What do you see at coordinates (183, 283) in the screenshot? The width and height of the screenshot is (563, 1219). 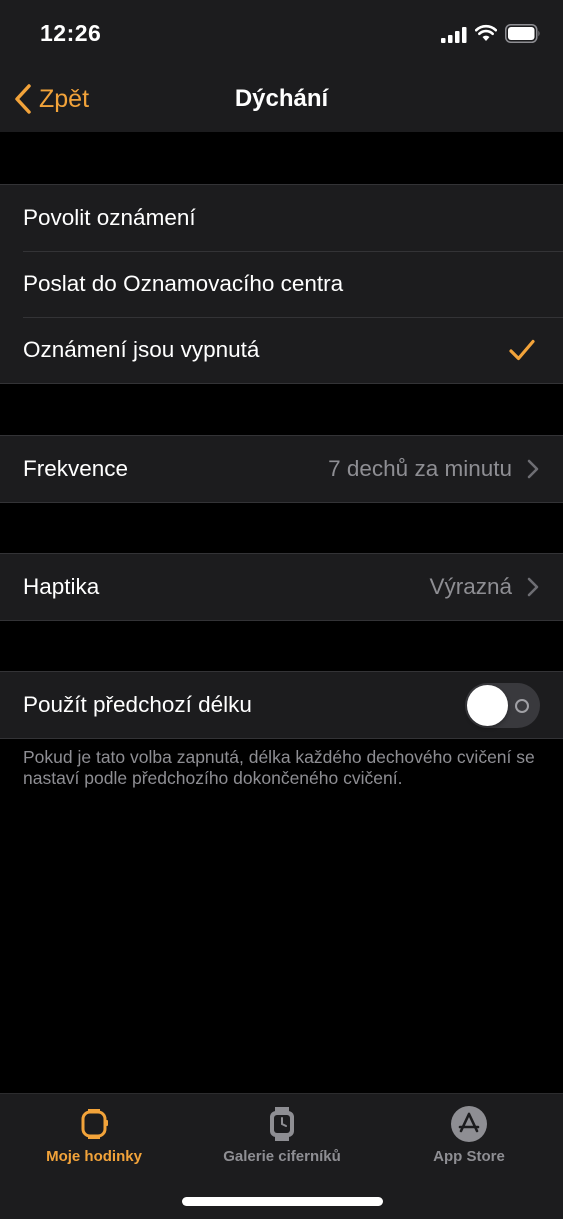 I see `option-label: Poslat do Oznamovacího centra` at bounding box center [183, 283].